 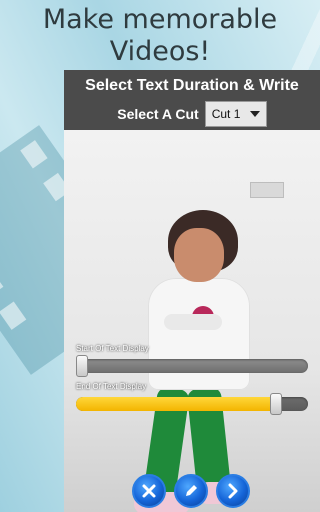 What do you see at coordinates (226, 114) in the screenshot?
I see `cut-dropdown-value: Cut 1` at bounding box center [226, 114].